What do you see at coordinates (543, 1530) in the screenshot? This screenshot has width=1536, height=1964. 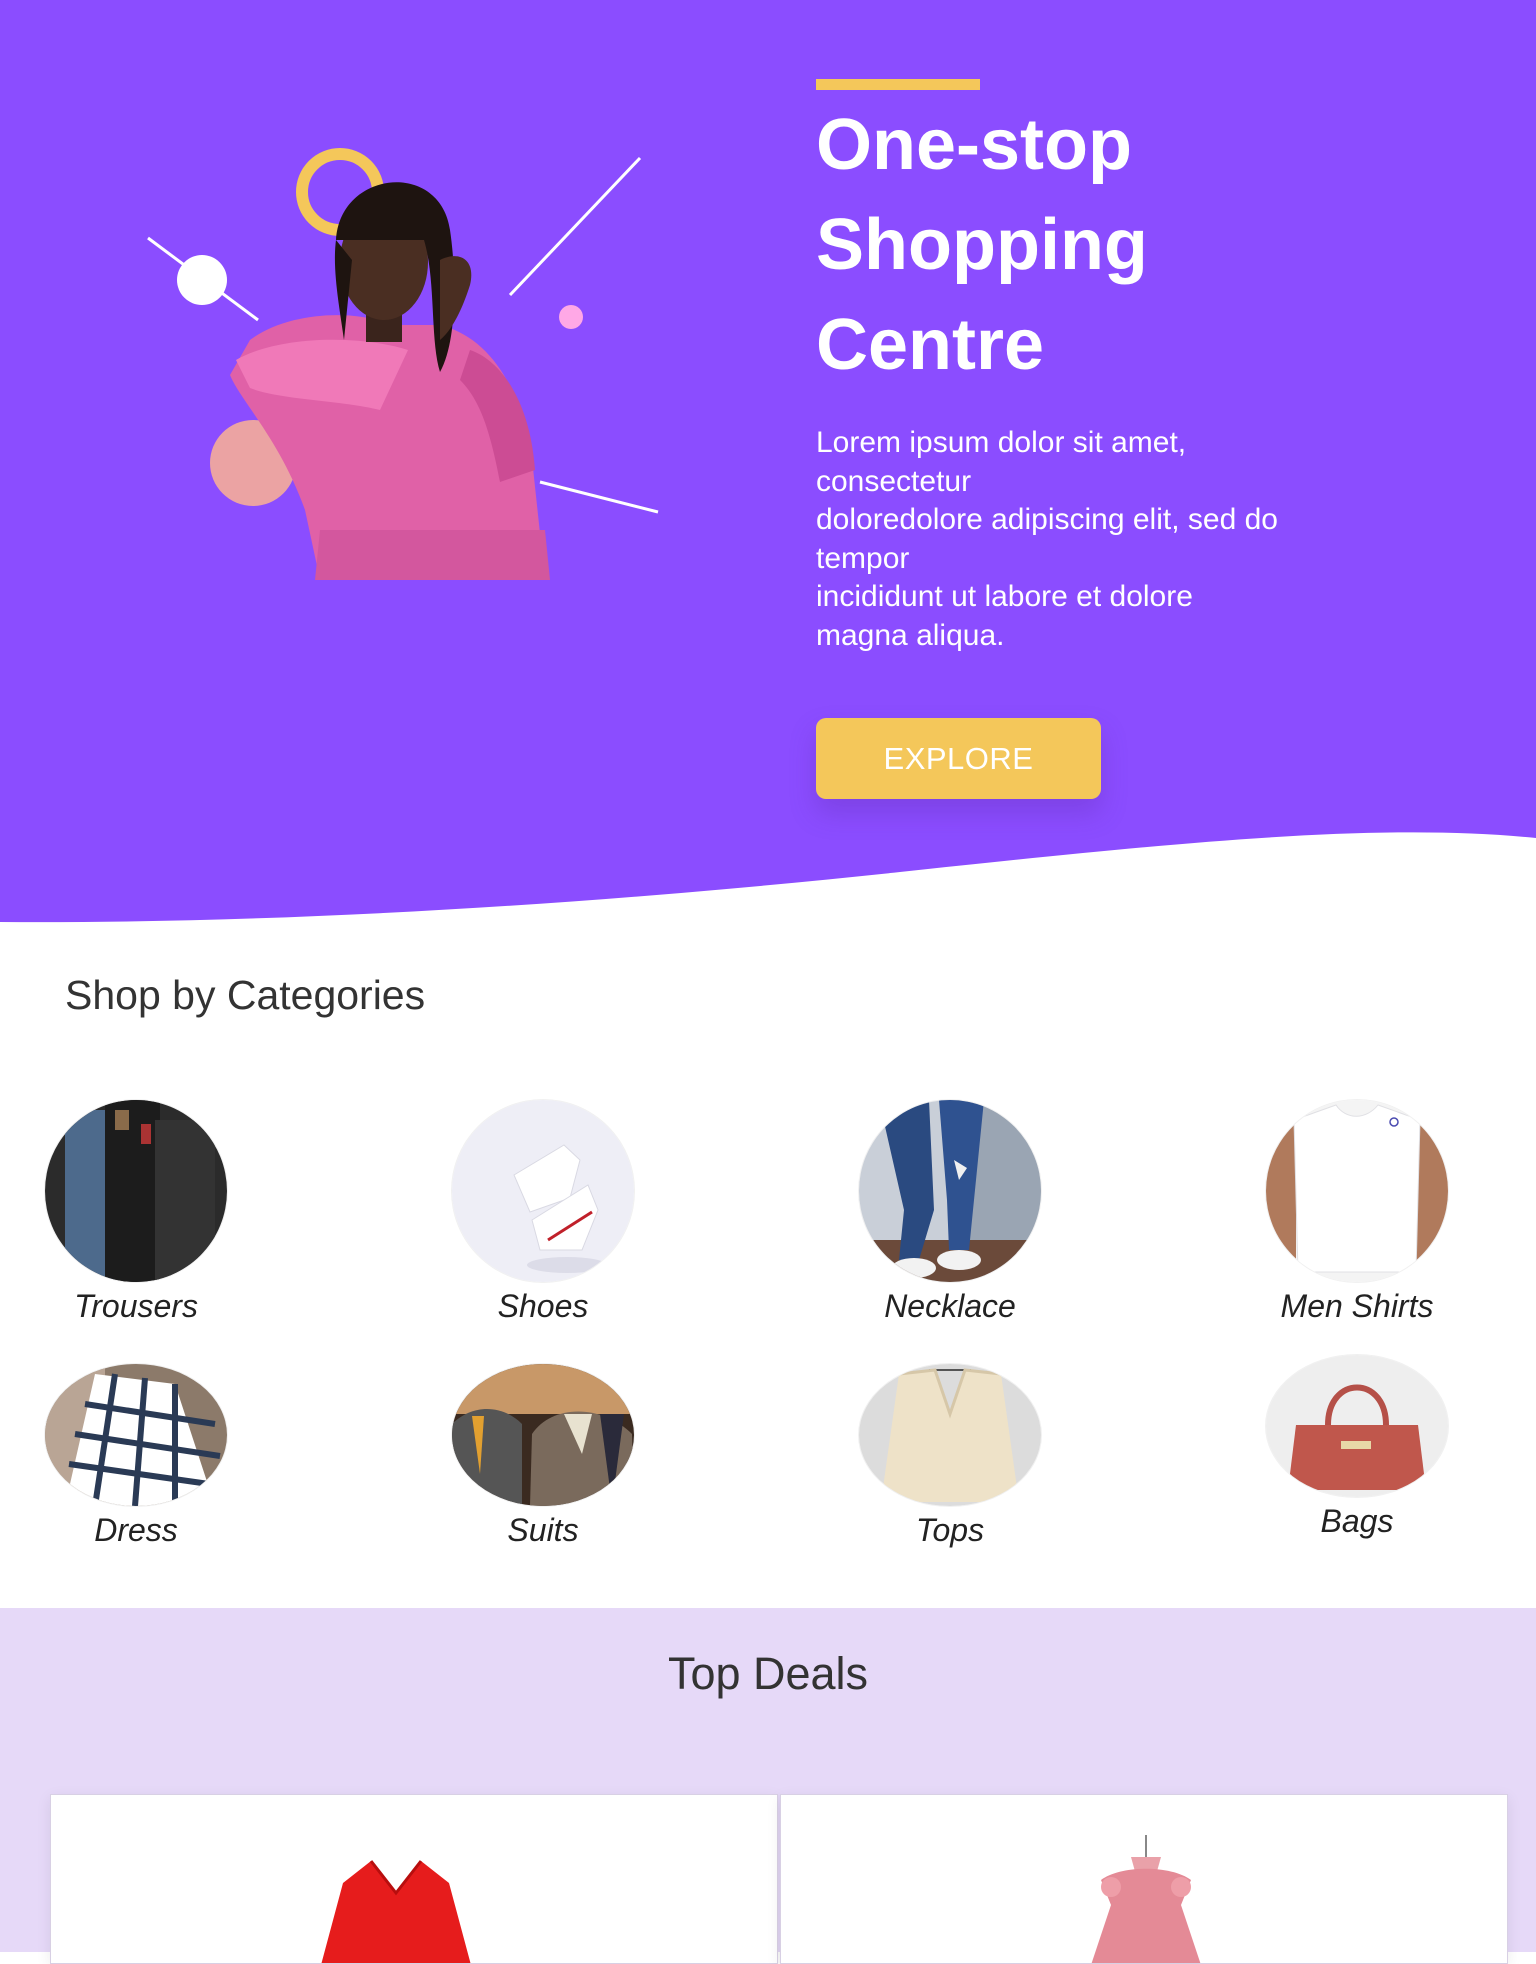 I see `category-label: Suits` at bounding box center [543, 1530].